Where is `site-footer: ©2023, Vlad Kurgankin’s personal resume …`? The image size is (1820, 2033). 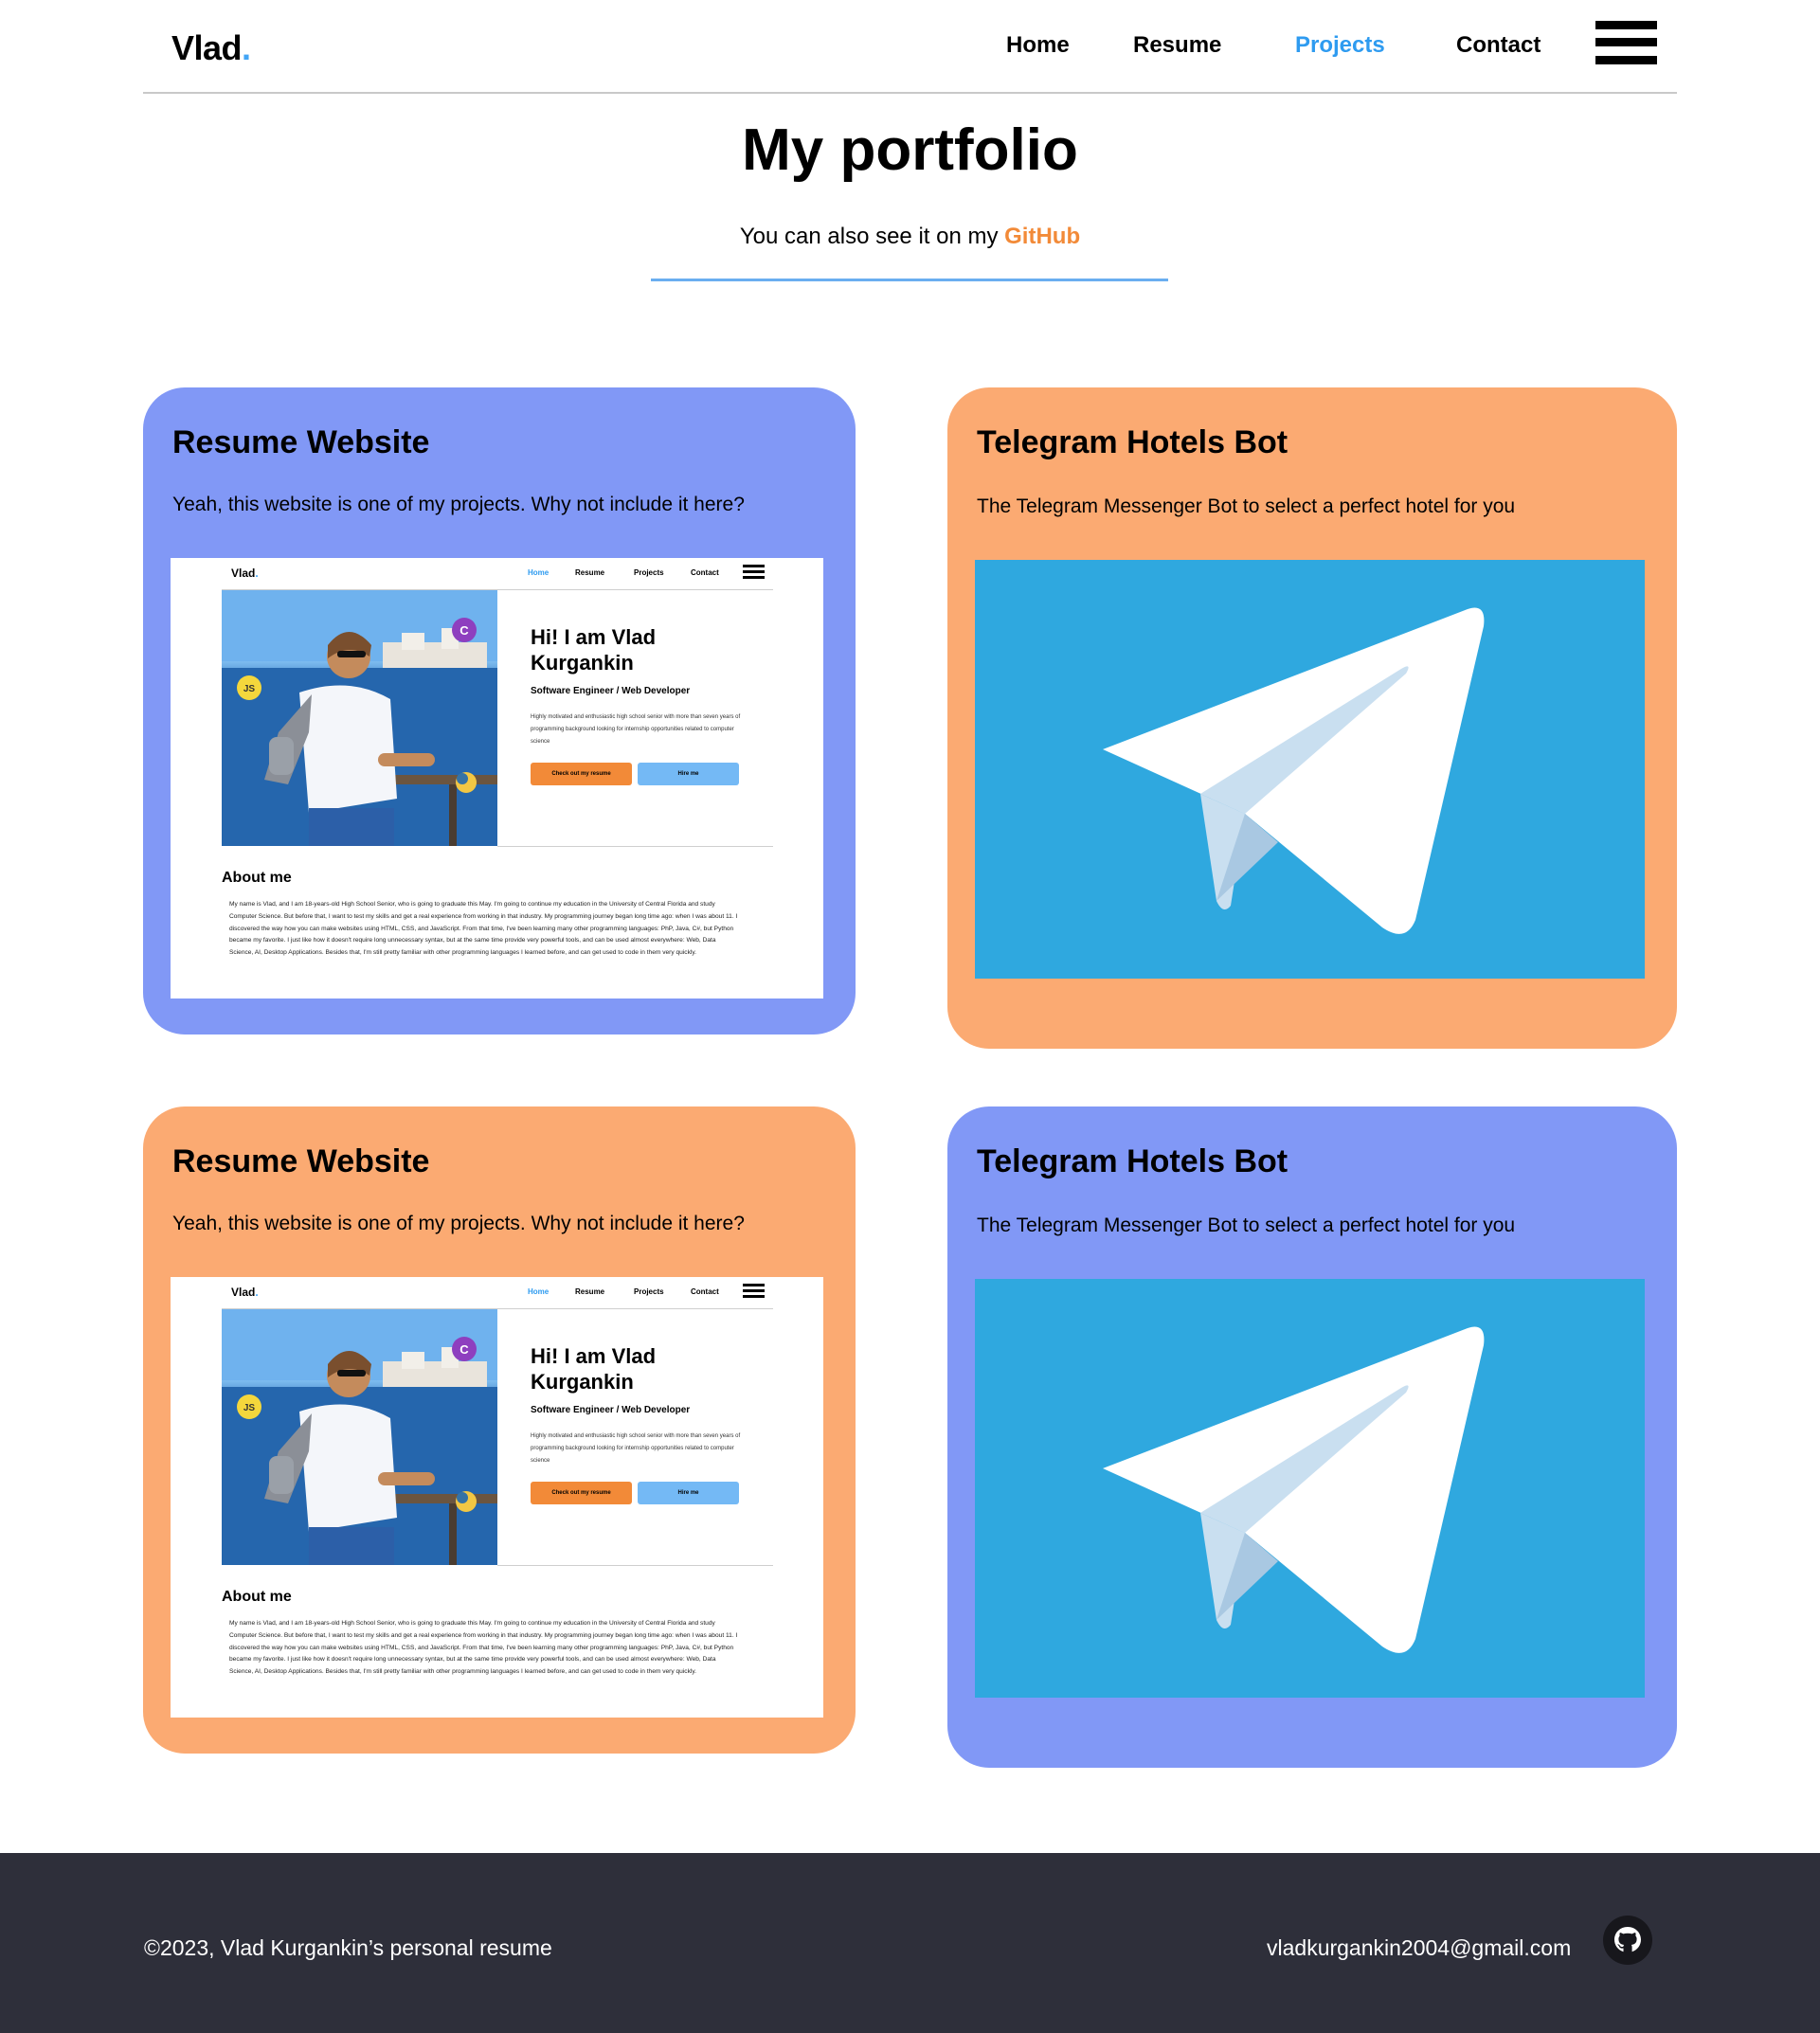 site-footer: ©2023, Vlad Kurgankin’s personal resume … is located at coordinates (910, 1943).